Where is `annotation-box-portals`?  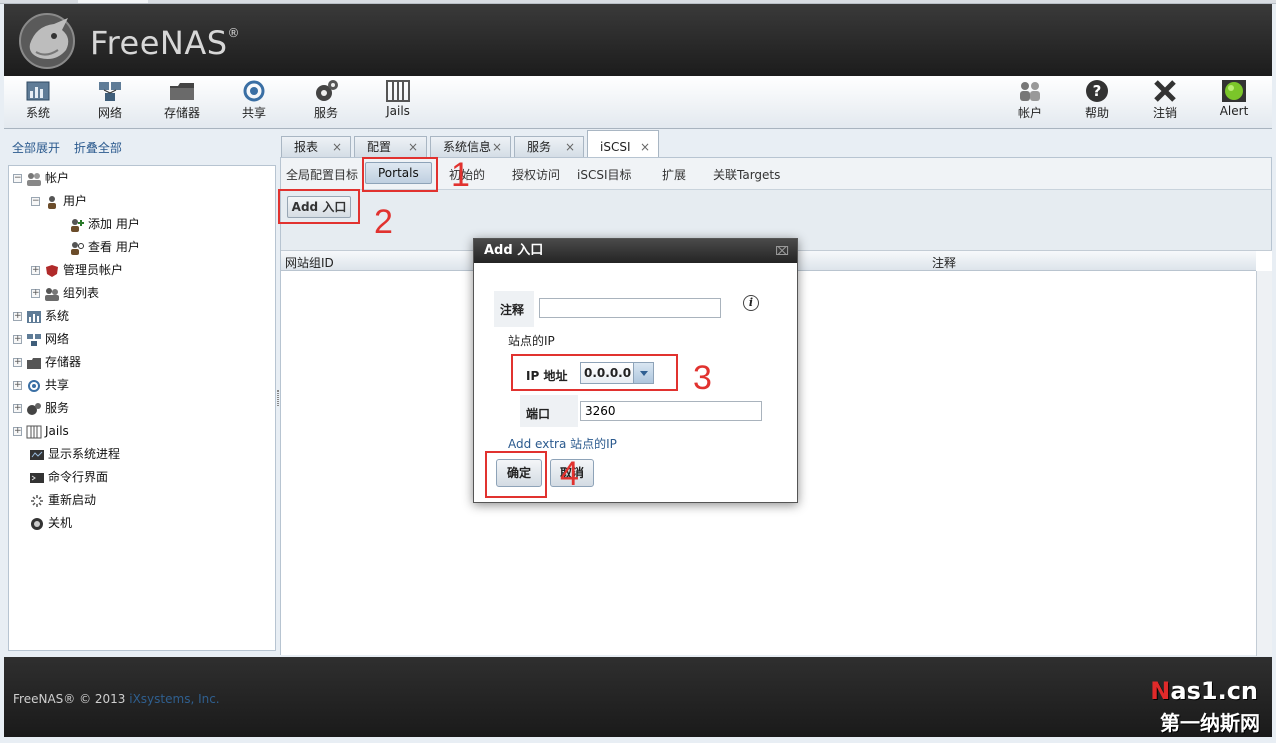 annotation-box-portals is located at coordinates (400, 174).